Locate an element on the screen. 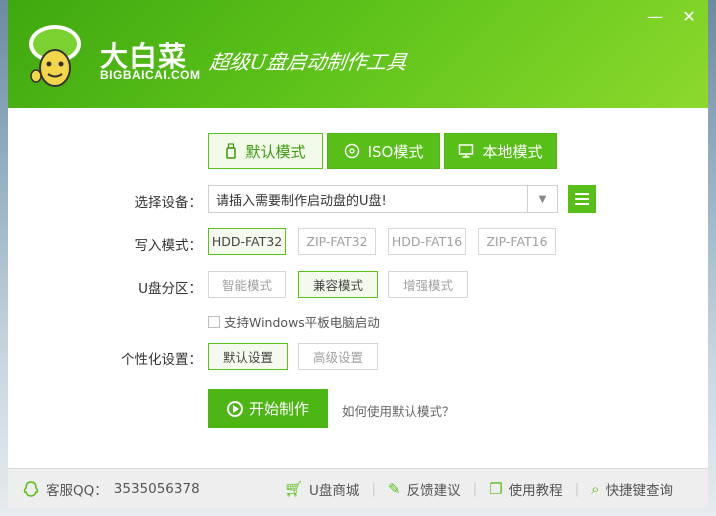 Image resolution: width=716 pixels, height=516 pixels. footer-item-label: U盘商城 is located at coordinates (334, 490).